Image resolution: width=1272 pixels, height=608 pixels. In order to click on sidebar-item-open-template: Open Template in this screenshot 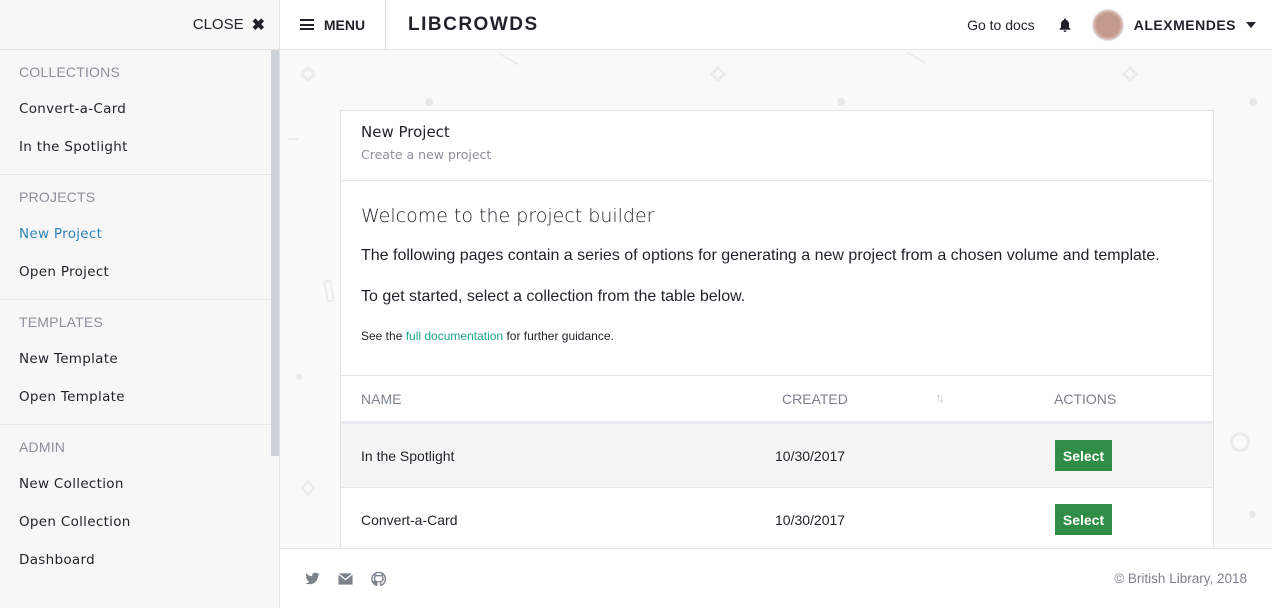, I will do `click(145, 397)`.